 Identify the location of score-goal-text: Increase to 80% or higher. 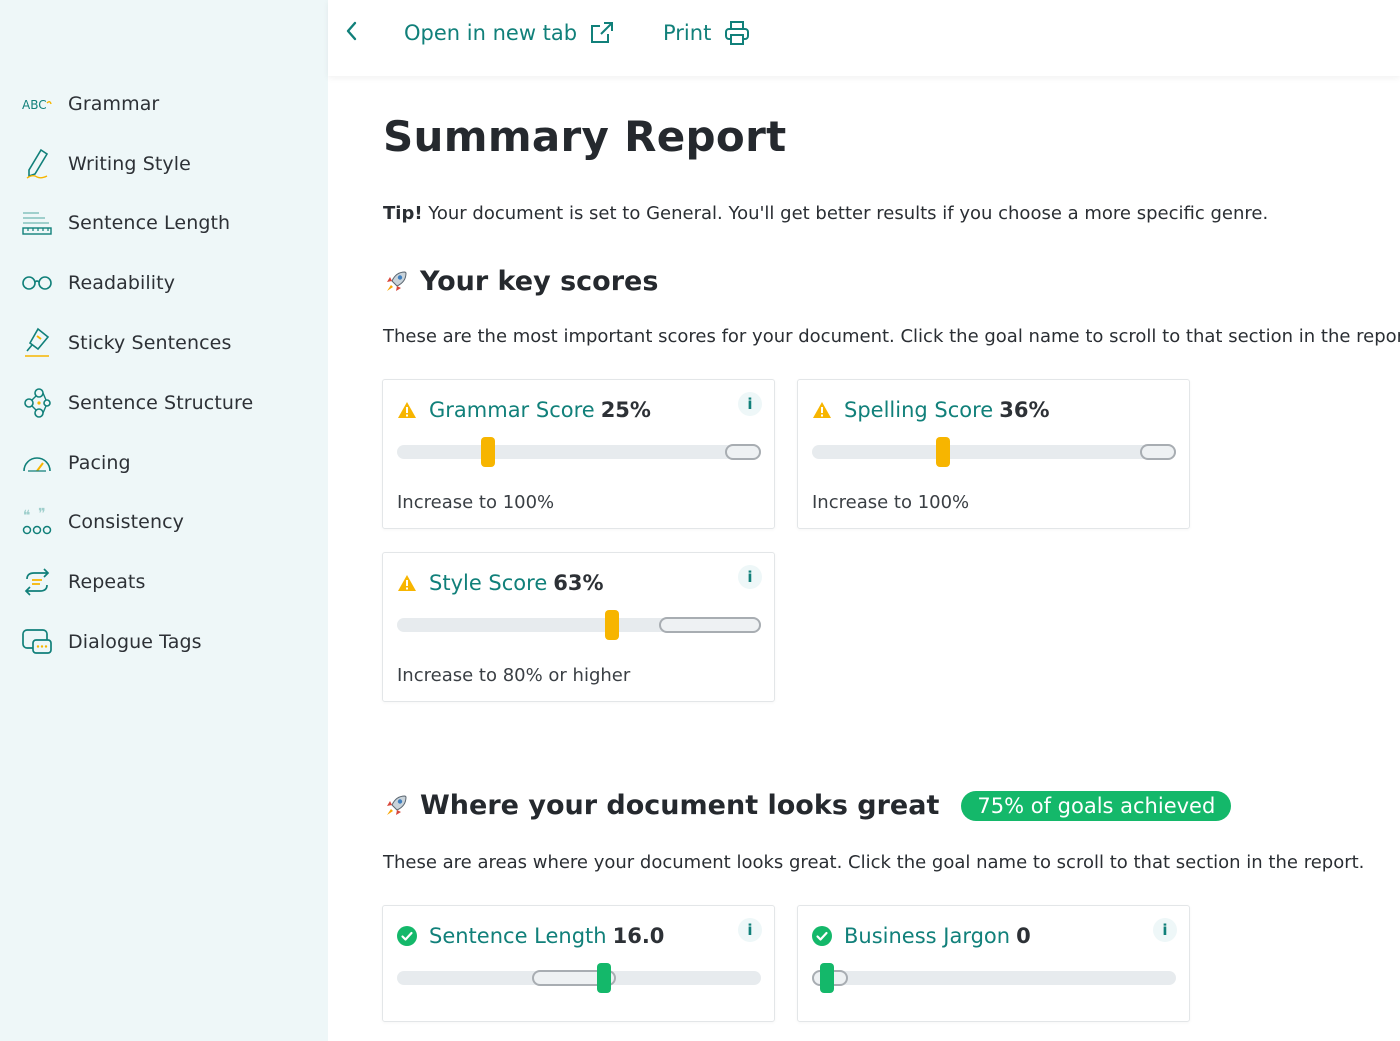
(514, 675).